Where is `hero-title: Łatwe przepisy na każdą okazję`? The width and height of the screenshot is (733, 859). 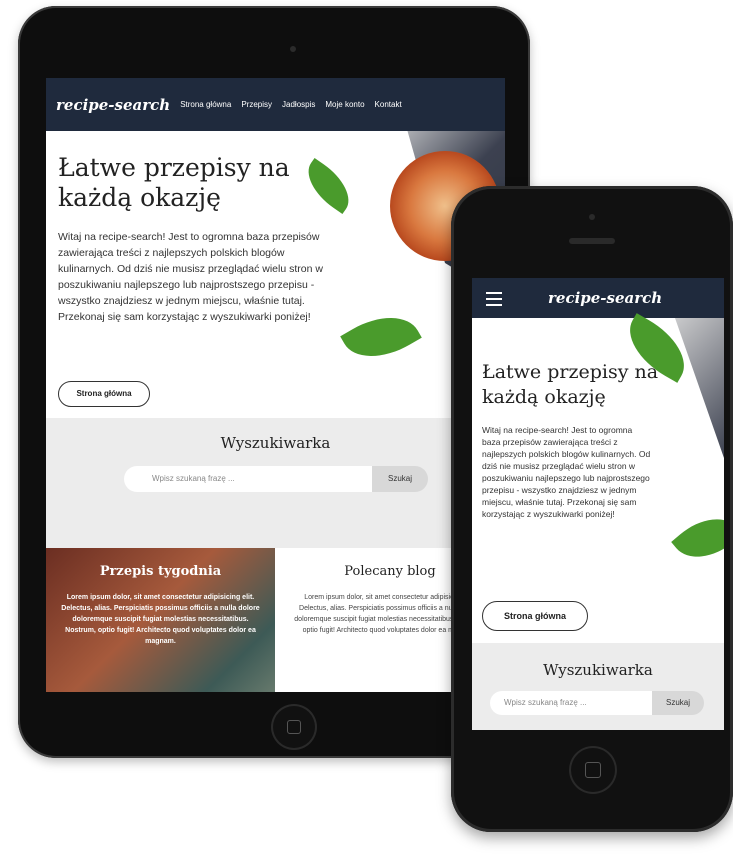 hero-title: Łatwe przepisy na każdą okazję is located at coordinates (174, 182).